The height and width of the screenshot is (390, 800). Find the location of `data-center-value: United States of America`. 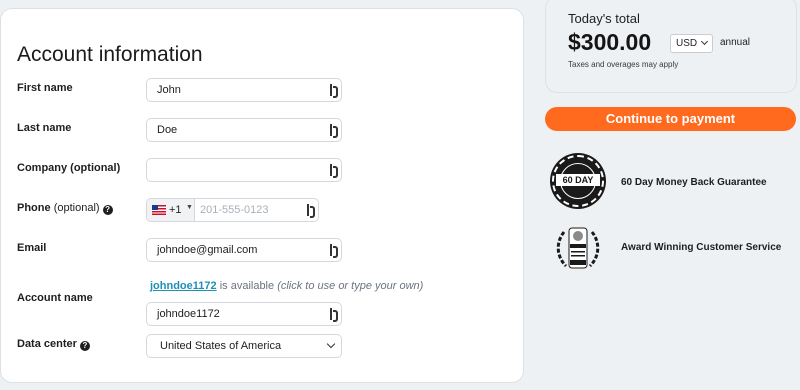

data-center-value: United States of America is located at coordinates (221, 346).